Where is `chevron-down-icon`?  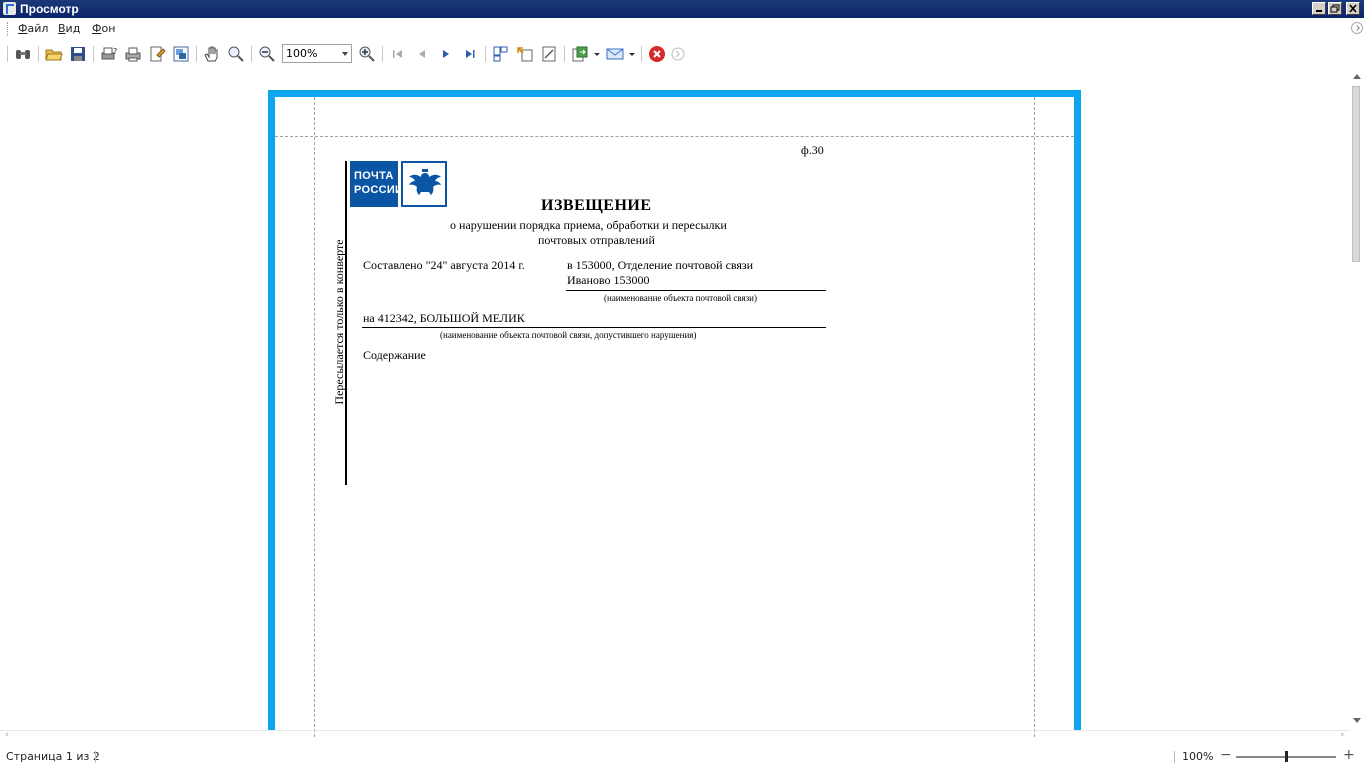 chevron-down-icon is located at coordinates (345, 54).